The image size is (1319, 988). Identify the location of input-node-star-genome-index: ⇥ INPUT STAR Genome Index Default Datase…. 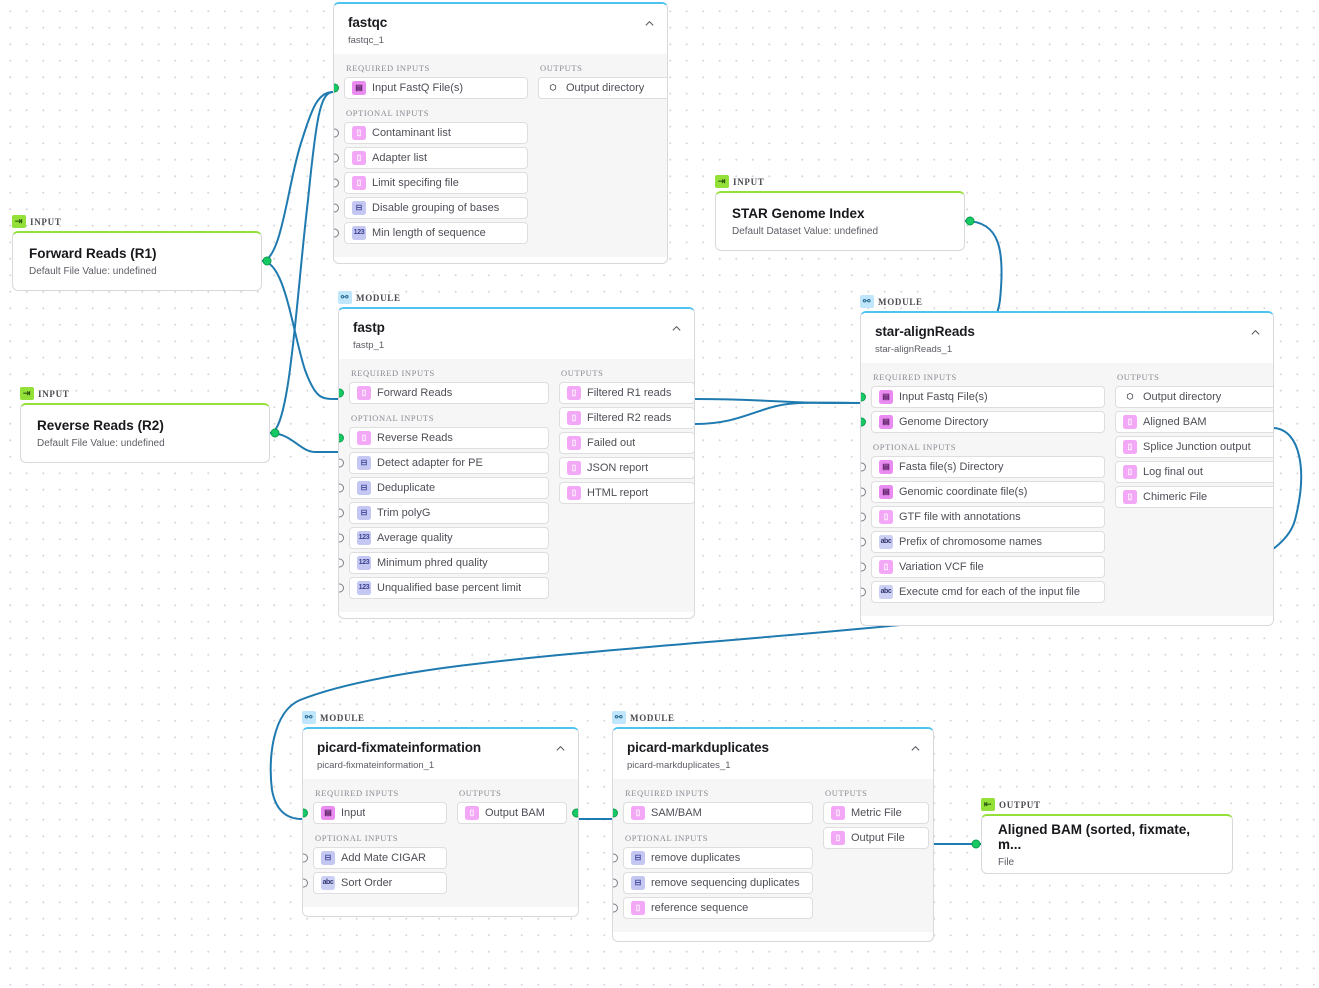
(845, 213).